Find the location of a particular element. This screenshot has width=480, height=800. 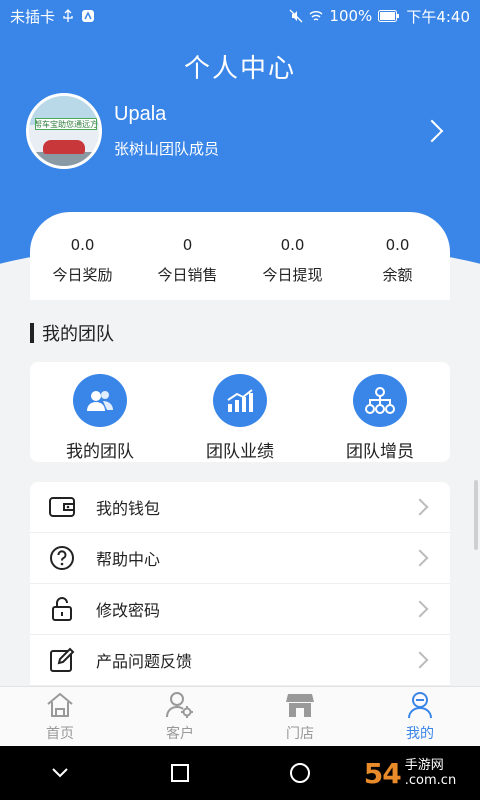

tab-mine: 我的 is located at coordinates (420, 716).